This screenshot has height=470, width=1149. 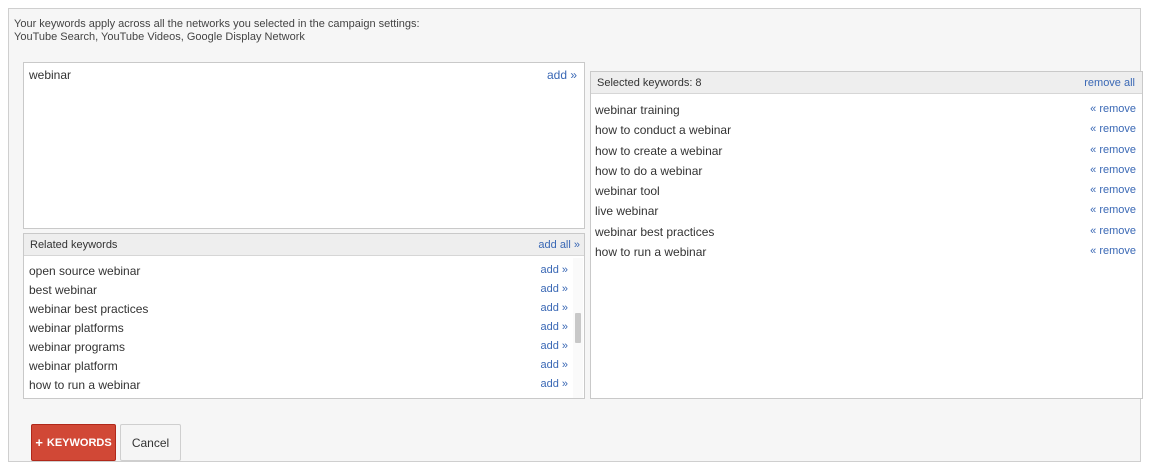 What do you see at coordinates (1109, 83) in the screenshot?
I see `remove-all-link: remove all` at bounding box center [1109, 83].